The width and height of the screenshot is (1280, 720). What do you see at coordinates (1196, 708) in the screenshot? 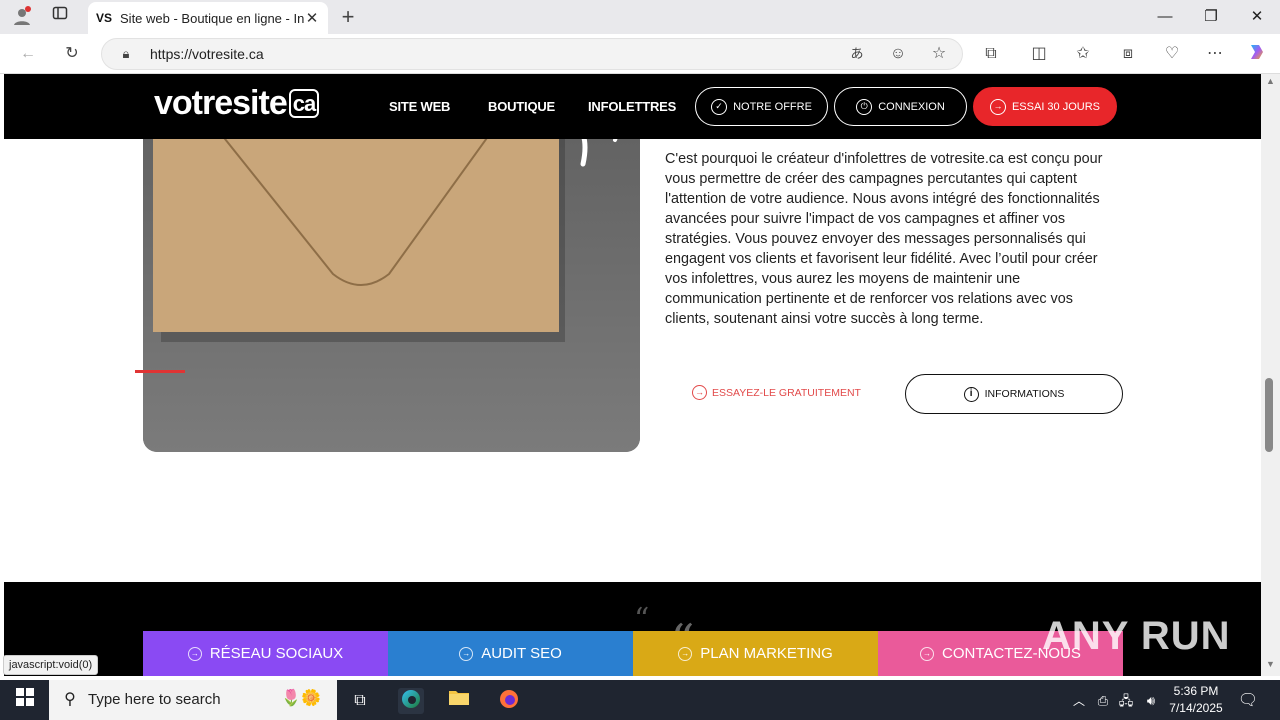
I see `clock-date: 7/14/2025` at bounding box center [1196, 708].